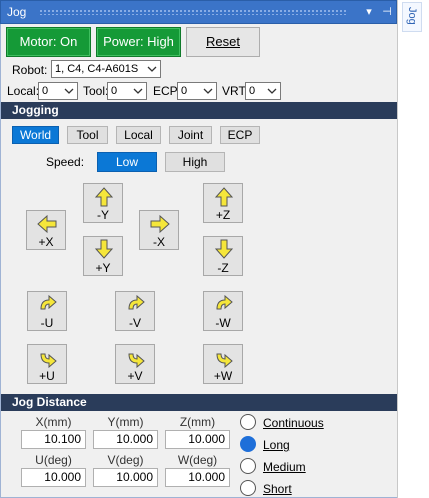 This screenshot has width=429, height=498. I want to click on continuous-radio-label: Continuous, so click(293, 423).